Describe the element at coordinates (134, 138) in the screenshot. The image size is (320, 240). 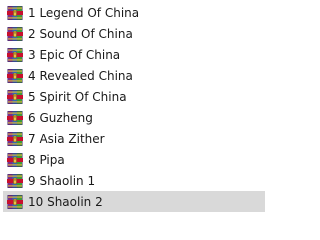
I see `file-item: 7 Asia Zither` at that location.